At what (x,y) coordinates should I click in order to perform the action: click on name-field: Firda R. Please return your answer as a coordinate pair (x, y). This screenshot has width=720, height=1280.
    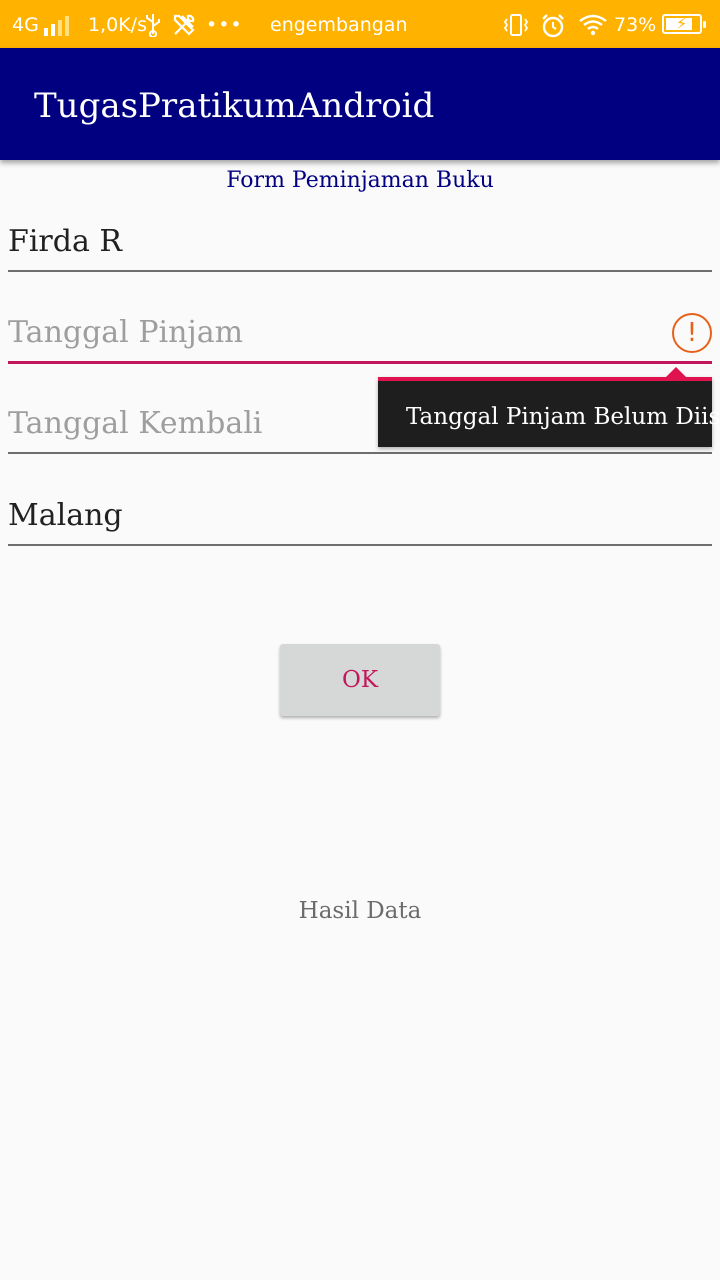
    Looking at the image, I should click on (360, 242).